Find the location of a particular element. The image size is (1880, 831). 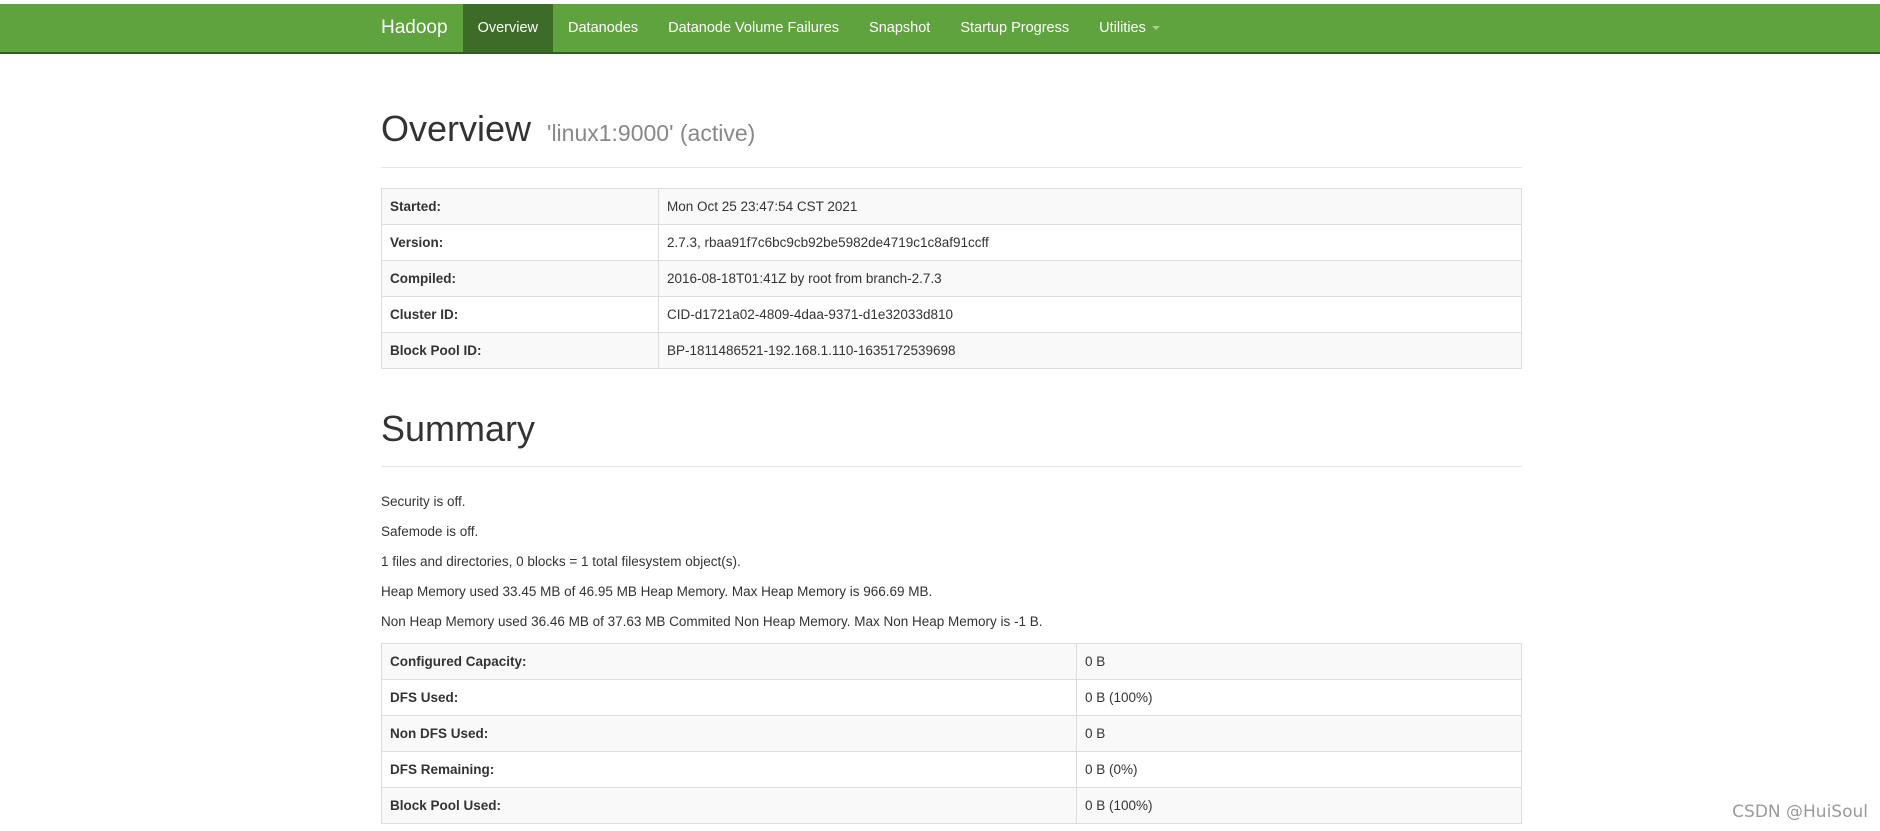

row-key: Started: is located at coordinates (520, 206).